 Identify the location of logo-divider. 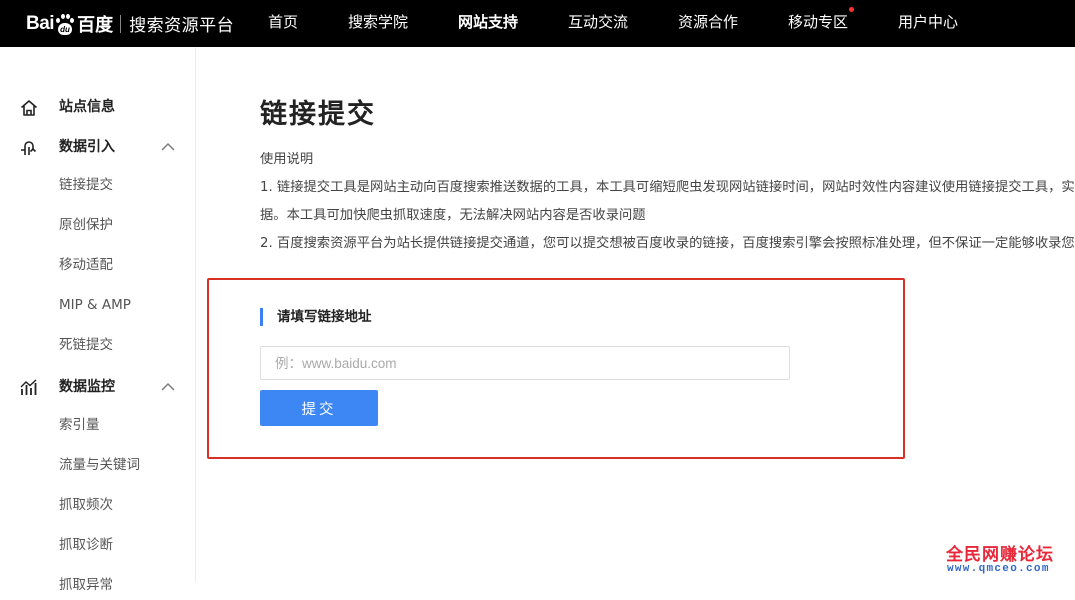
(121, 23).